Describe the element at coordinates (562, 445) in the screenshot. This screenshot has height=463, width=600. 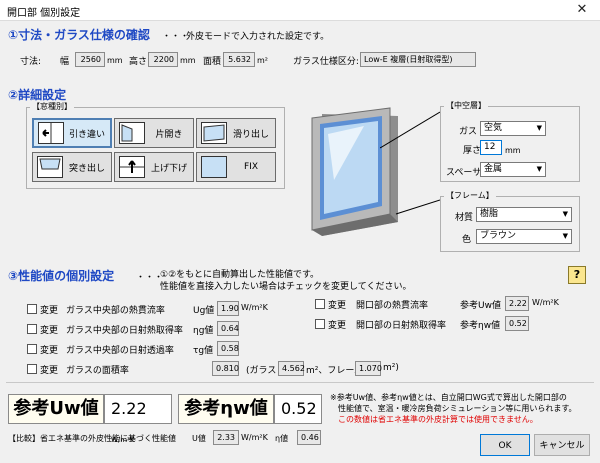
I see `cancel-button: キャンセル` at that location.